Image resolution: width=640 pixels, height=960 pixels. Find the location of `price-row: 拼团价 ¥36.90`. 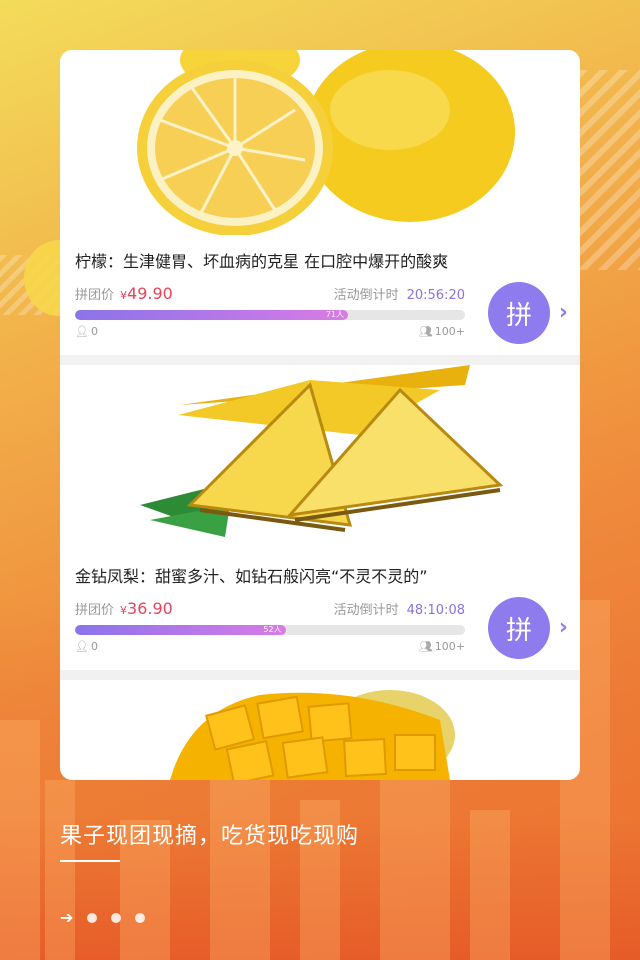

price-row: 拼团价 ¥36.90 is located at coordinates (124, 608).